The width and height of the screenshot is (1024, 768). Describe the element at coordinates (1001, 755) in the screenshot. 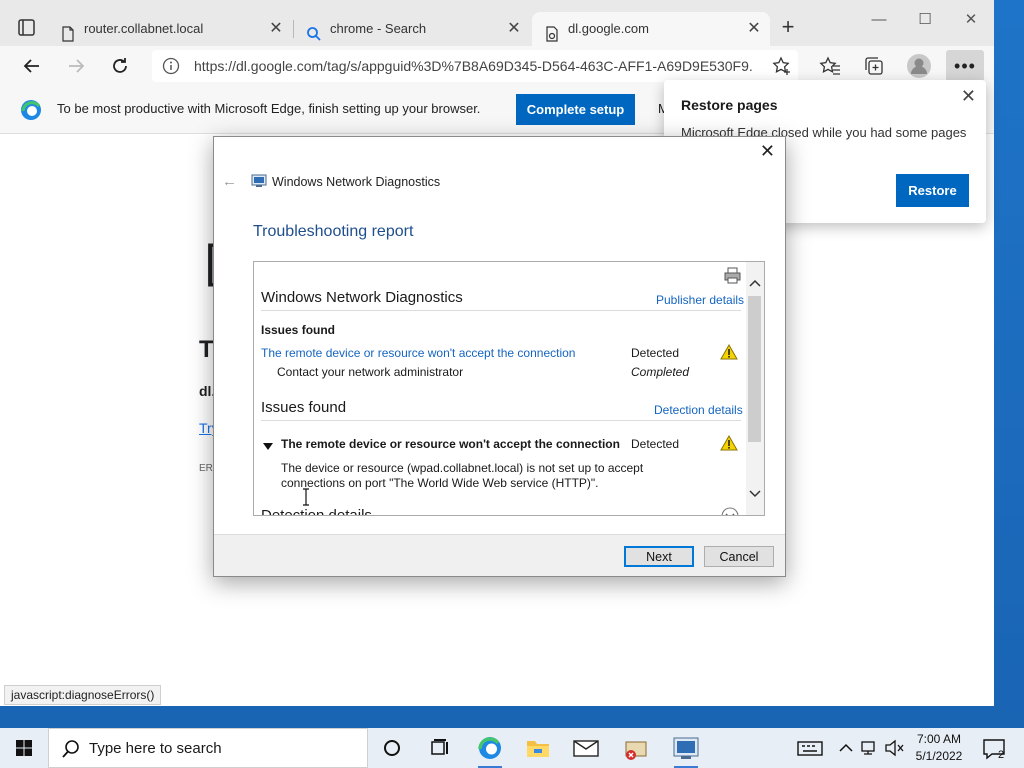

I see `notification-count: 2` at that location.